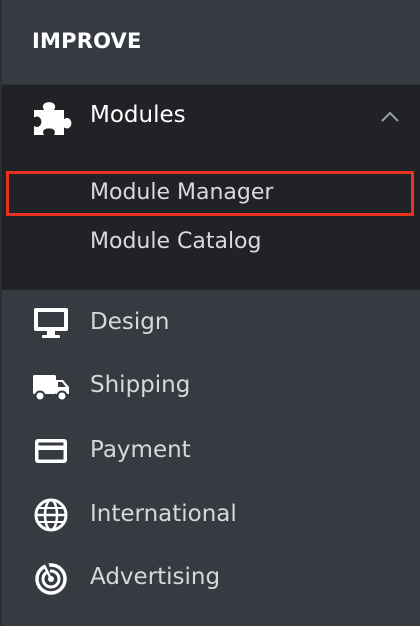  What do you see at coordinates (140, 385) in the screenshot?
I see `sidebar-item-shipping-label: Shipping` at bounding box center [140, 385].